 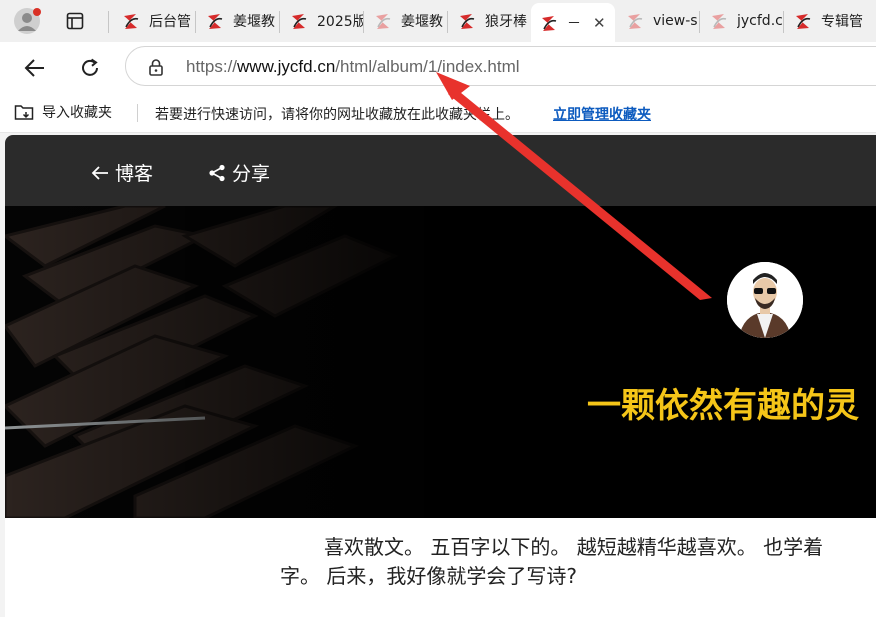 I want to click on browser-tab-title: view-s, so click(x=675, y=21).